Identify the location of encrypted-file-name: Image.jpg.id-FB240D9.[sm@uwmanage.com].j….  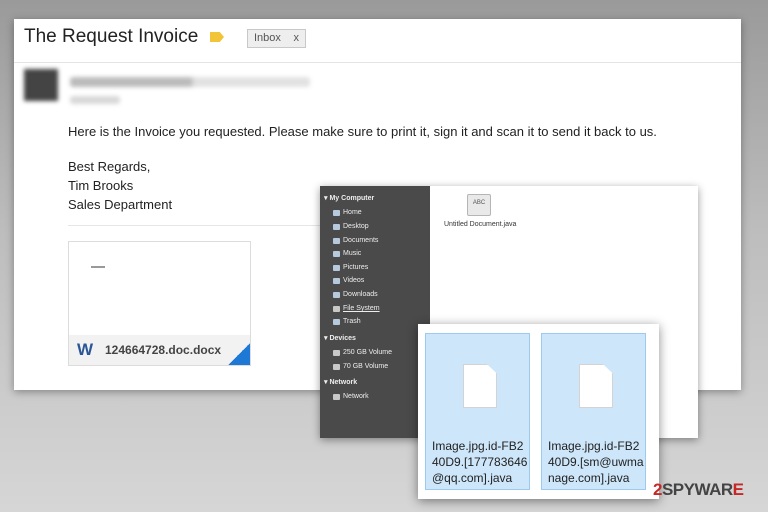
(596, 462).